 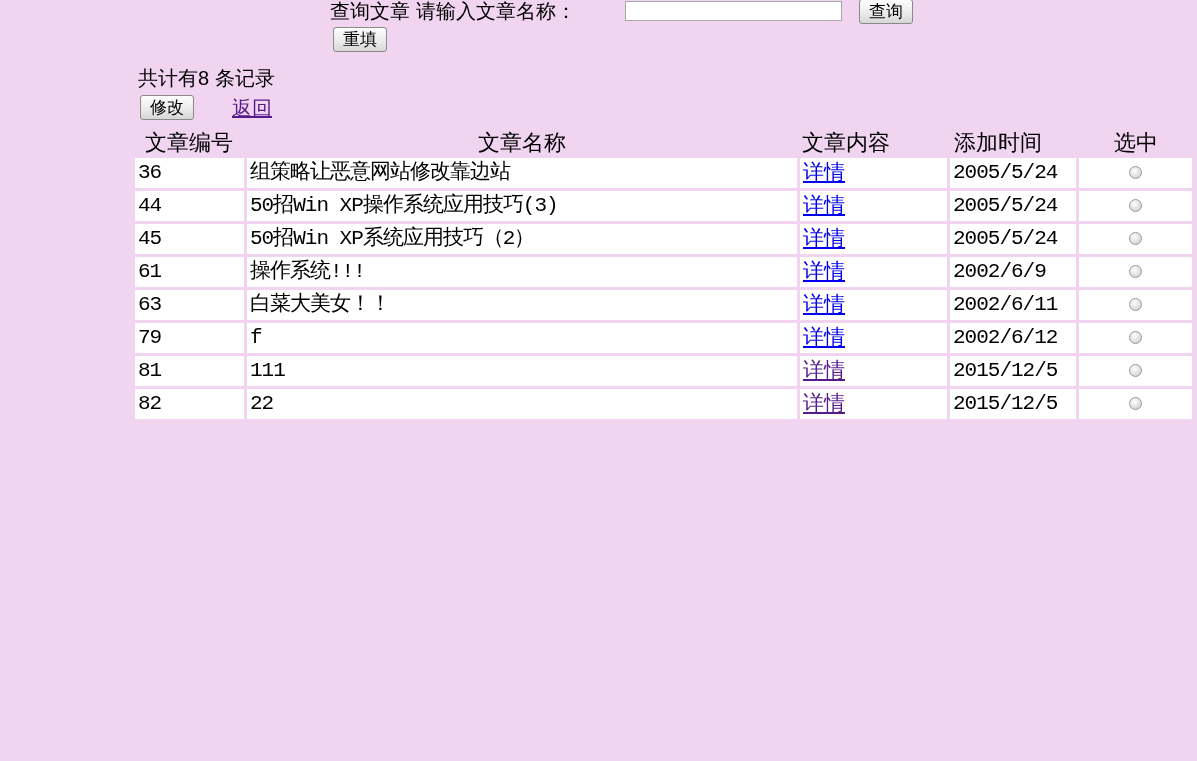 I want to click on table-cell: 44, so click(x=189, y=206).